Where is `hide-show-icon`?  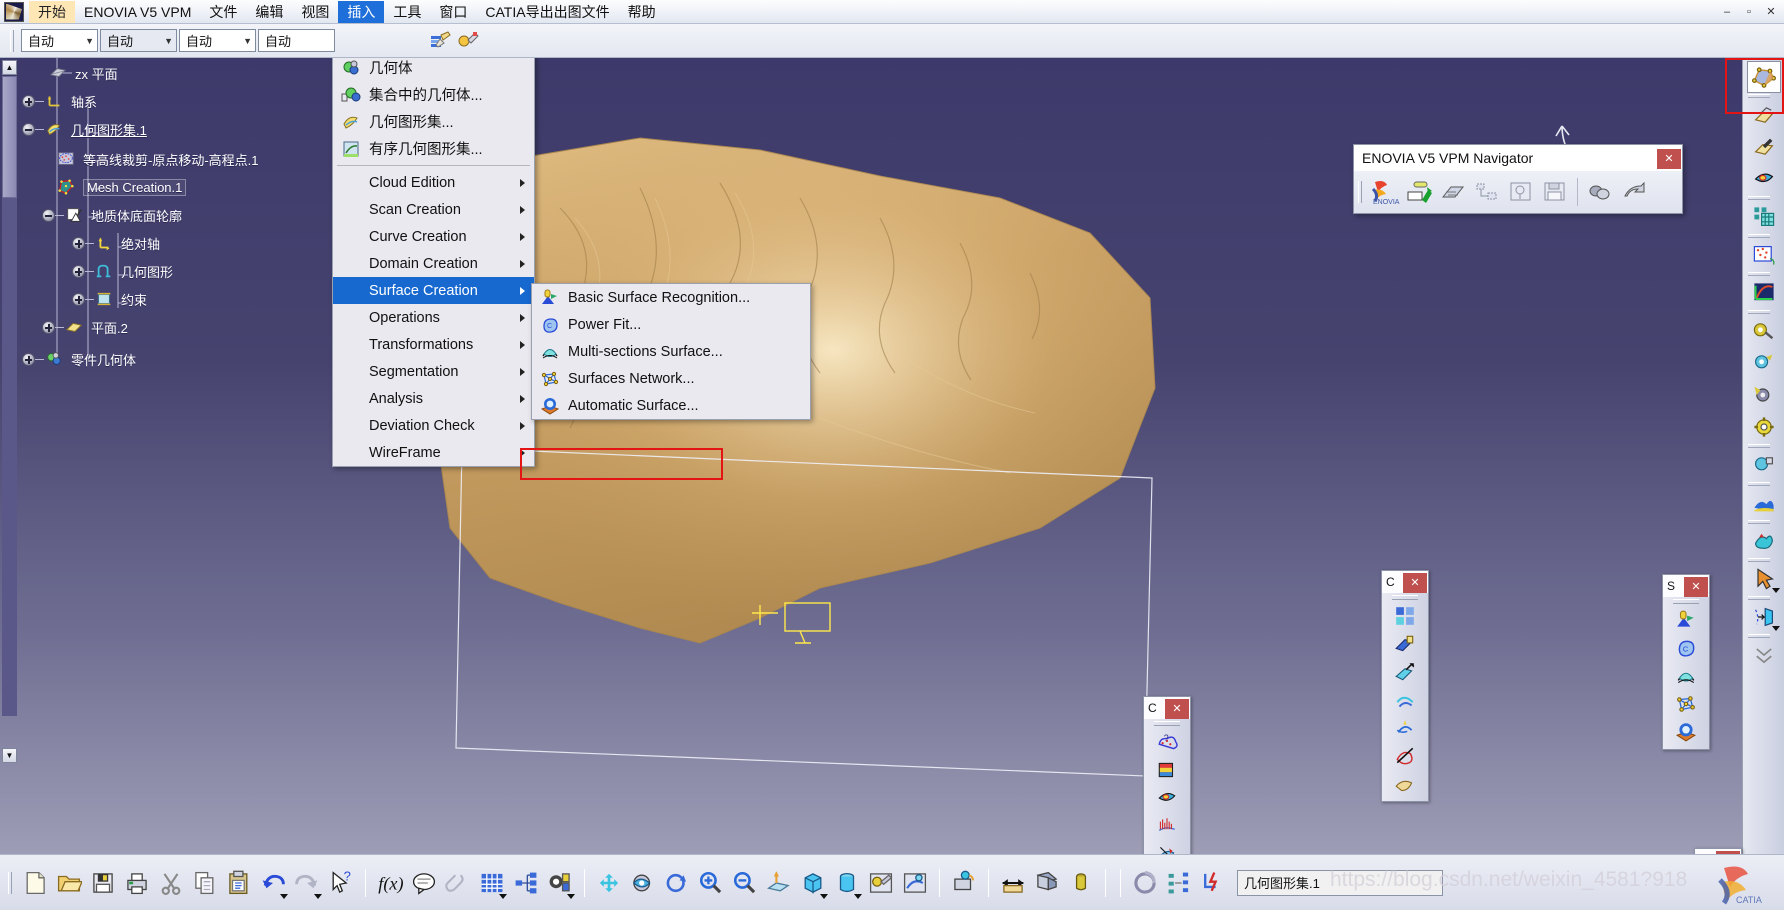 hide-show-icon is located at coordinates (964, 883).